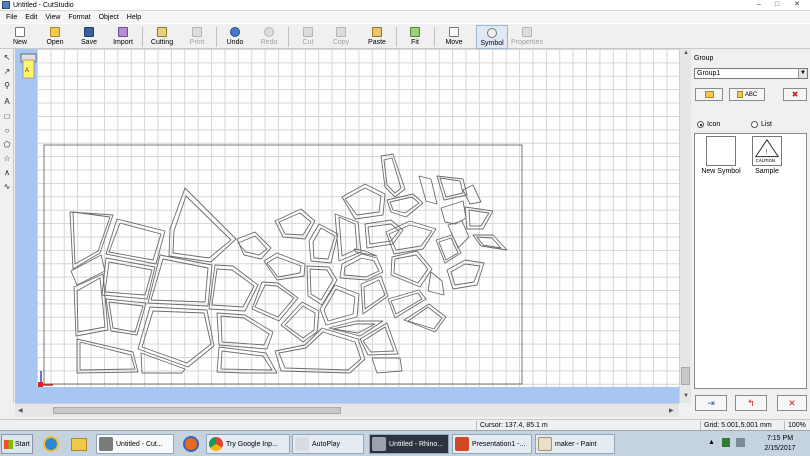  What do you see at coordinates (685, 376) in the screenshot?
I see `vertical-scroll-thumb` at bounding box center [685, 376].